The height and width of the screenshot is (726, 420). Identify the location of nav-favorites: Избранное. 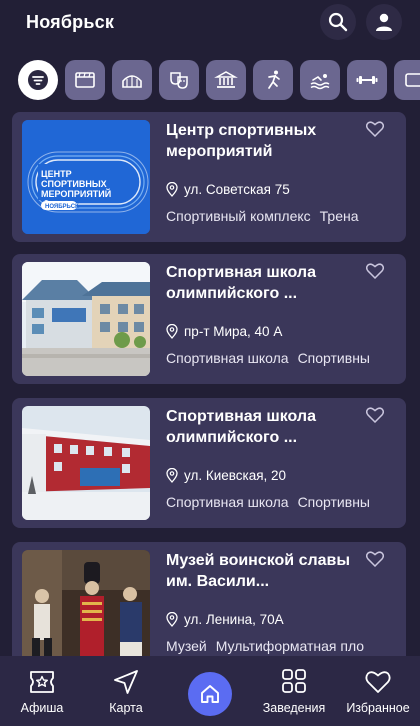
(378, 691).